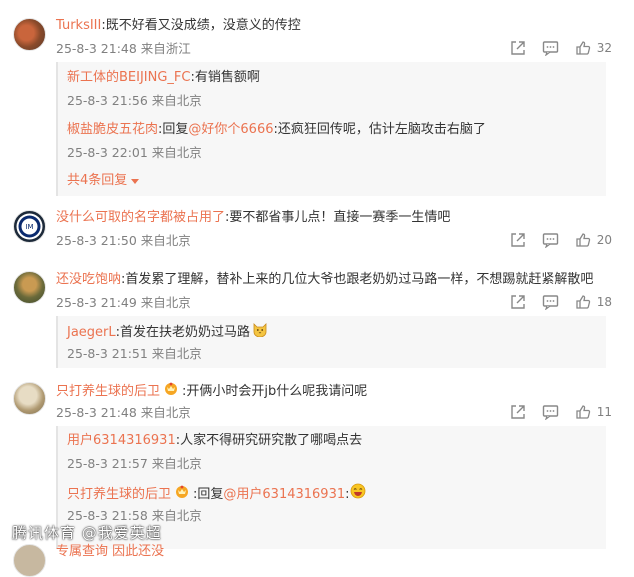 This screenshot has height=577, width=634. I want to click on comment-actions: 18, so click(553, 302).